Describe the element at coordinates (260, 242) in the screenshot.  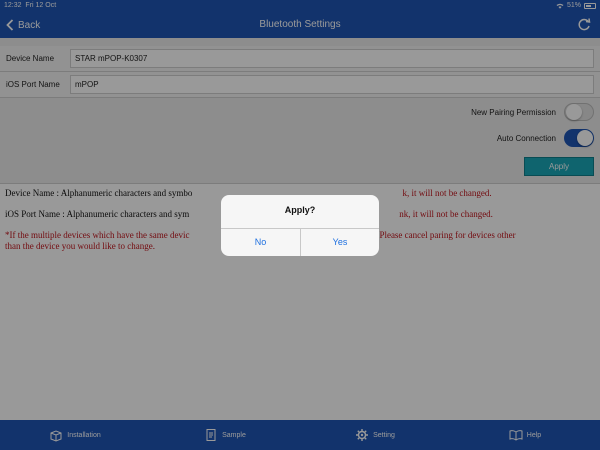
I see `alert-no-button: No` at that location.